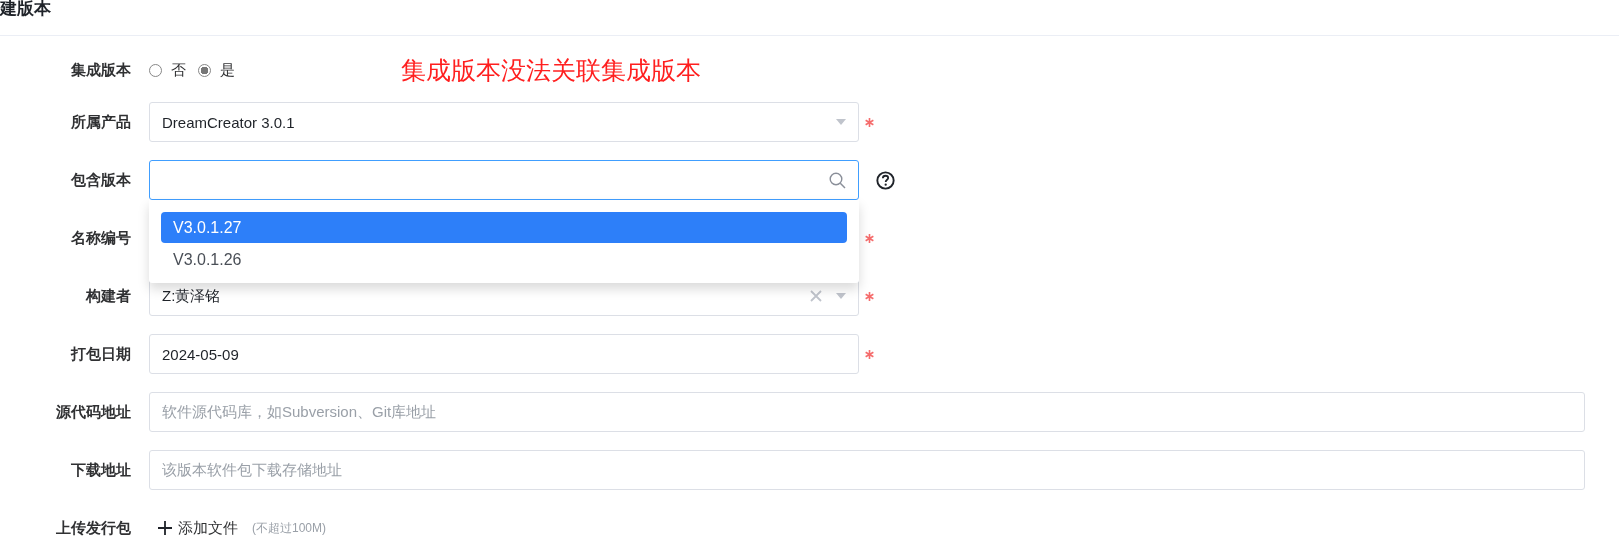 The width and height of the screenshot is (1619, 550). Describe the element at coordinates (100, 470) in the screenshot. I see `field-label: 下载地址` at that location.